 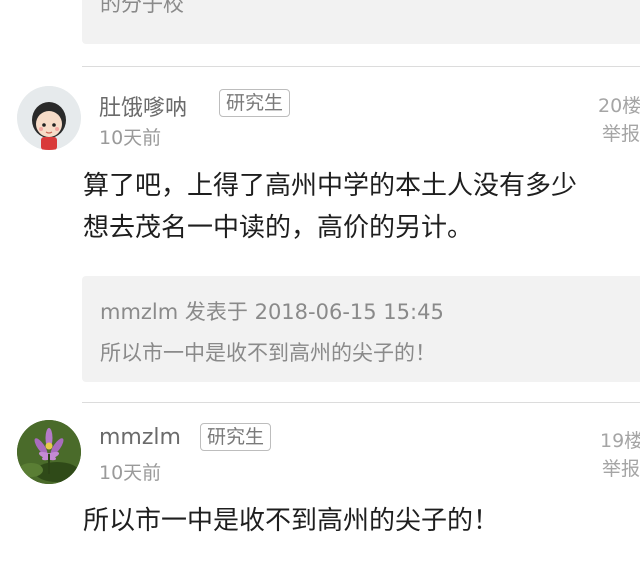 I want to click on quote-meta: mmzlm 发表于 2018-06-15 15:45, so click(x=272, y=312).